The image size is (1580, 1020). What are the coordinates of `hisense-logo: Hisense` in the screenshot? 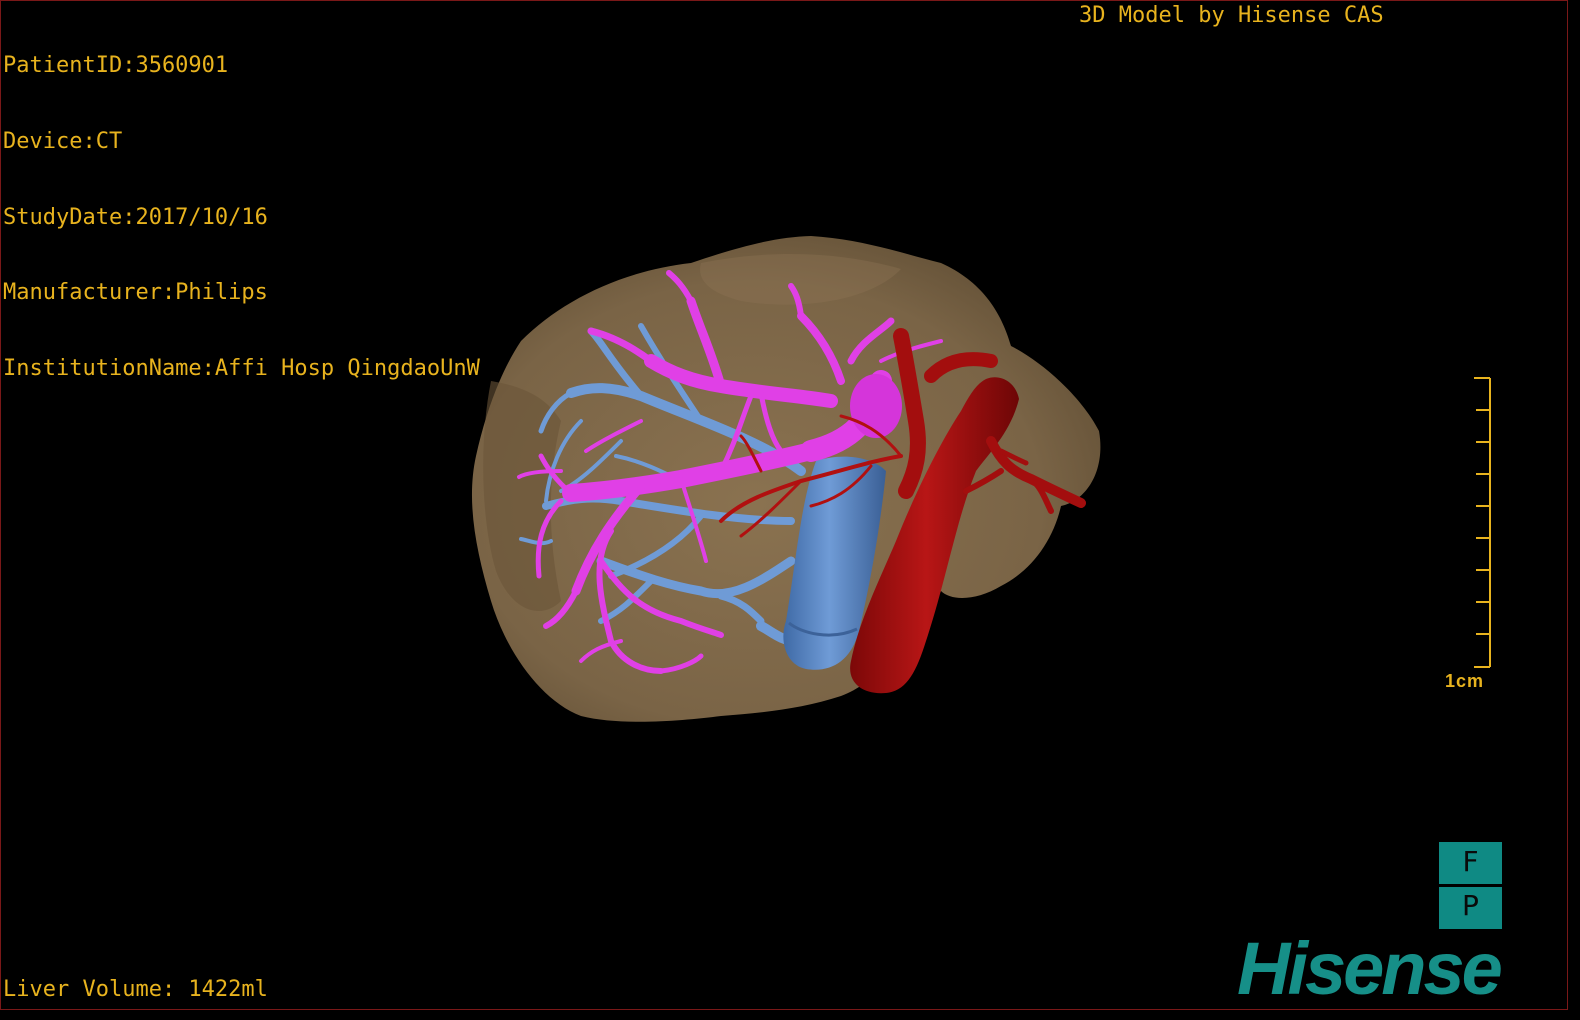 It's located at (1370, 968).